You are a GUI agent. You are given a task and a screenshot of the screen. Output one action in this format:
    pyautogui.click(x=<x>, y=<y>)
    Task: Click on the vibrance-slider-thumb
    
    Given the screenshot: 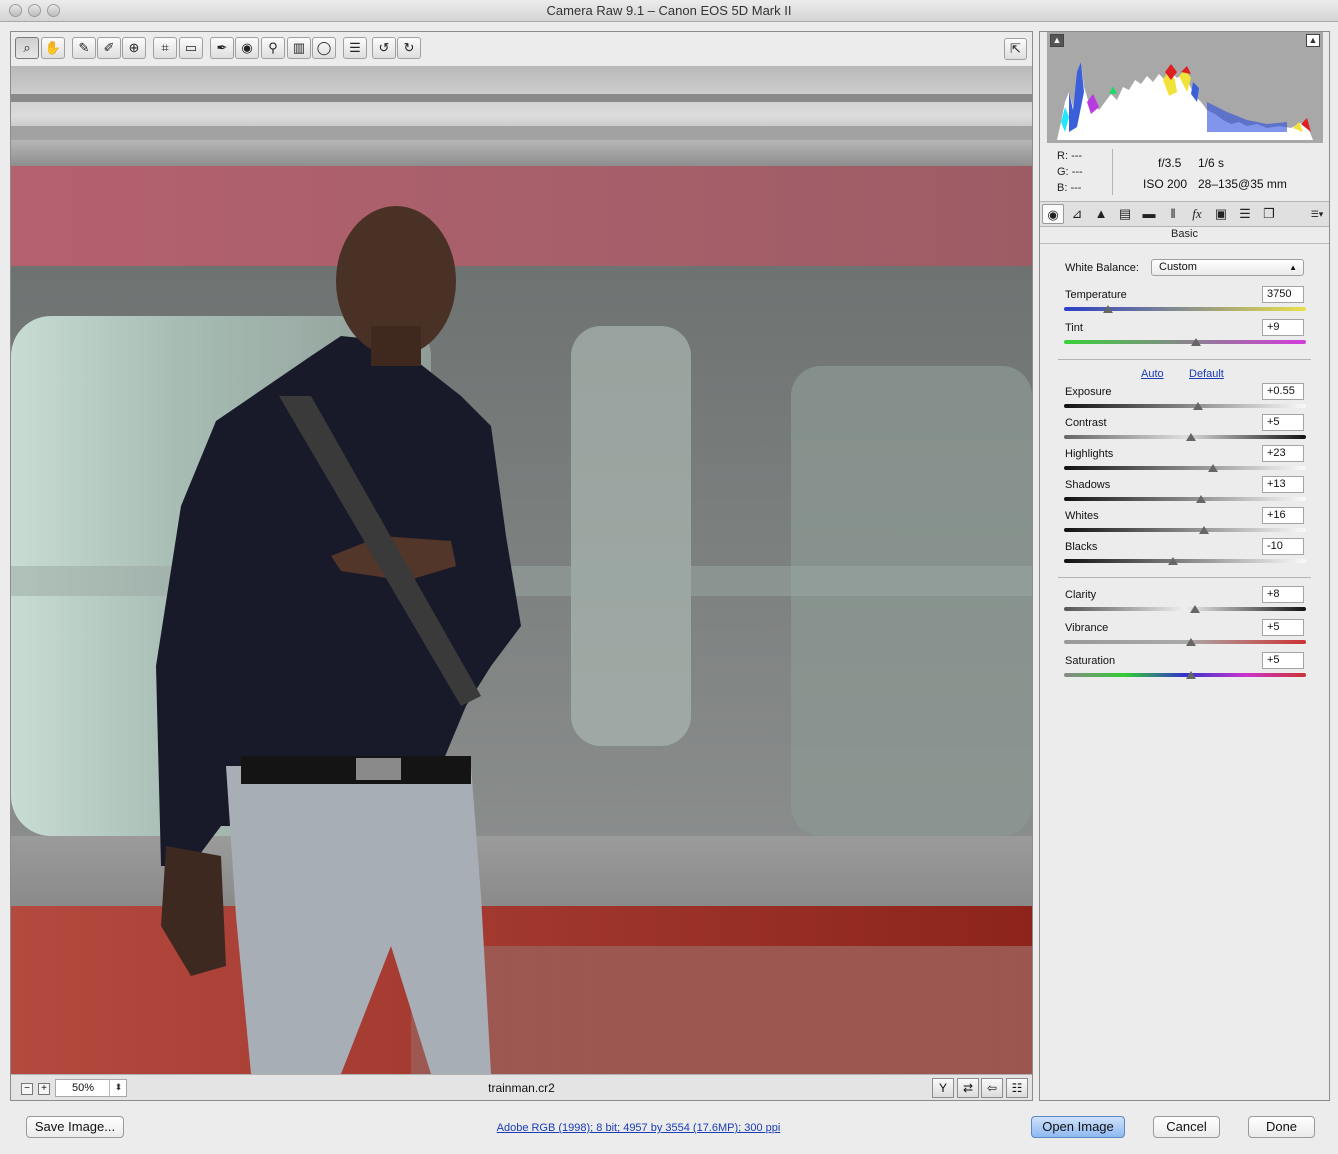 What is the action you would take?
    pyautogui.click(x=1191, y=642)
    